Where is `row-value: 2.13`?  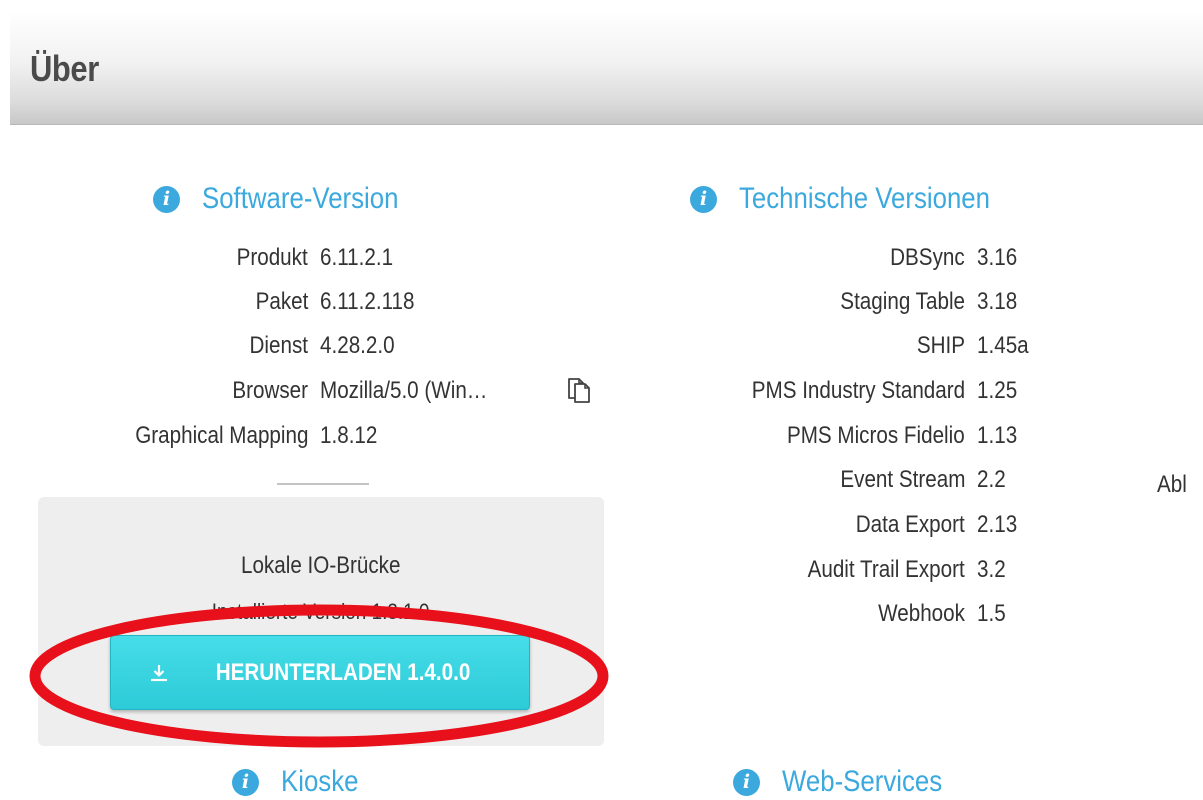 row-value: 2.13 is located at coordinates (997, 524).